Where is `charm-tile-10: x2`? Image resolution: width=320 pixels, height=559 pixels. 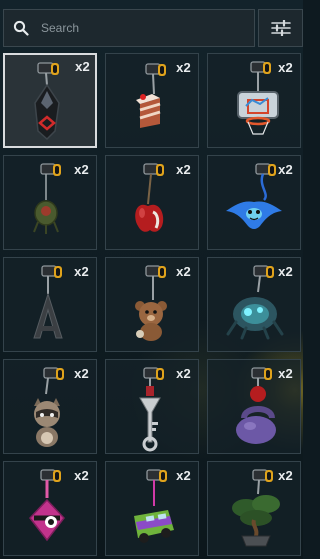
charm-tile-10: x2 is located at coordinates (50, 406).